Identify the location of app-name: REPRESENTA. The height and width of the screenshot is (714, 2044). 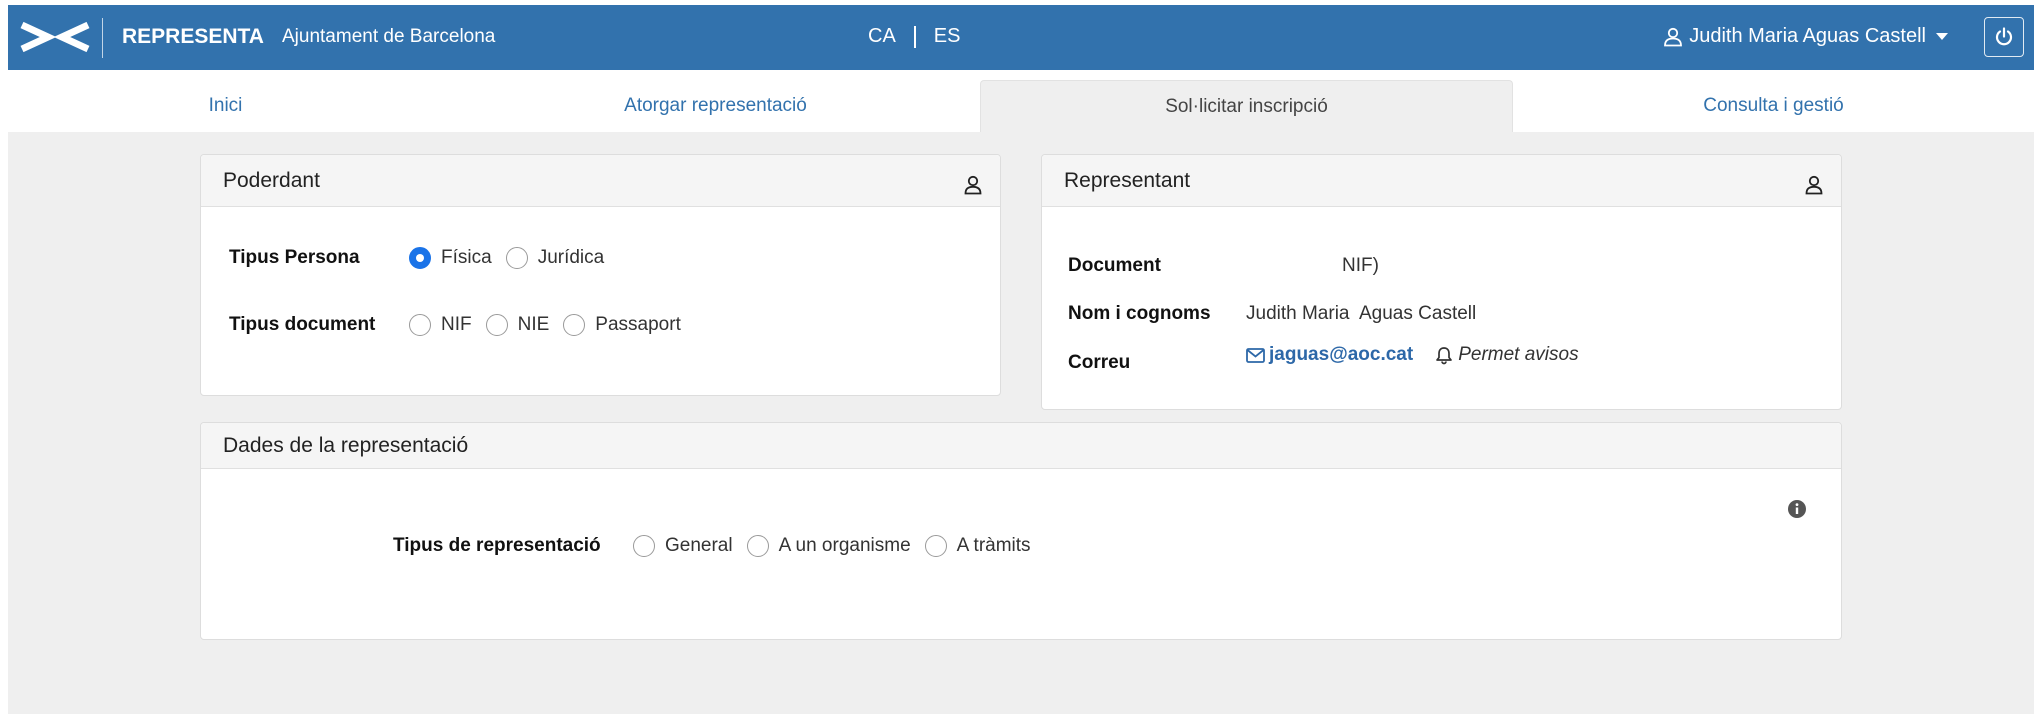
(193, 37).